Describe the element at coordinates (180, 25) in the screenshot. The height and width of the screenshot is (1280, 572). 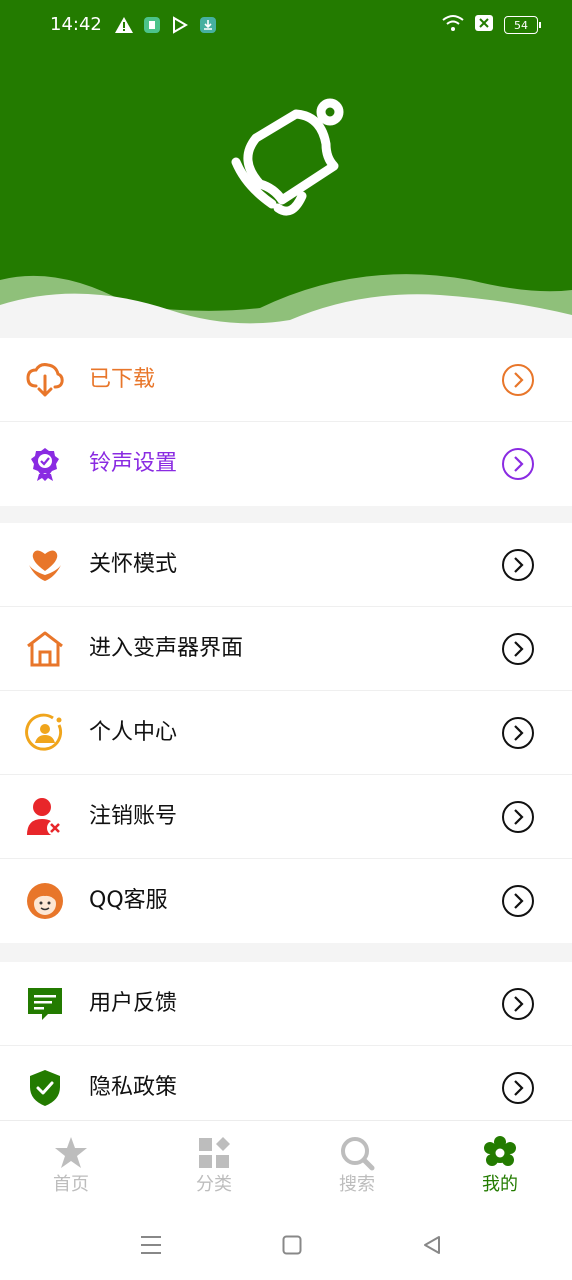
I see `play-store-icon` at that location.